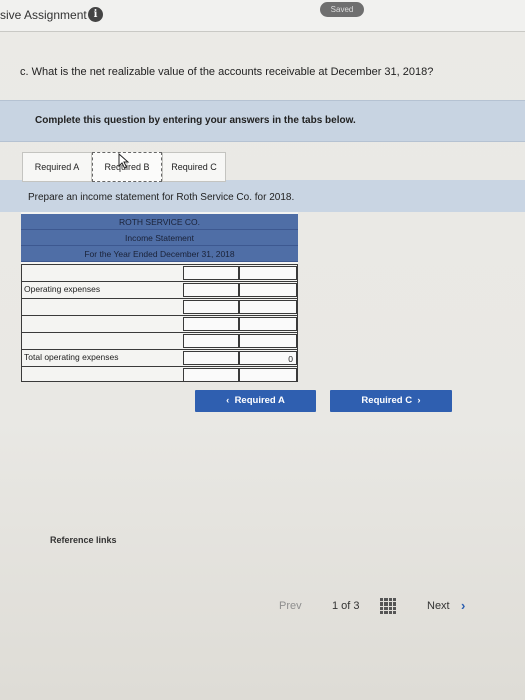 This screenshot has width=525, height=700. I want to click on saved-badge: Saved, so click(342, 9).